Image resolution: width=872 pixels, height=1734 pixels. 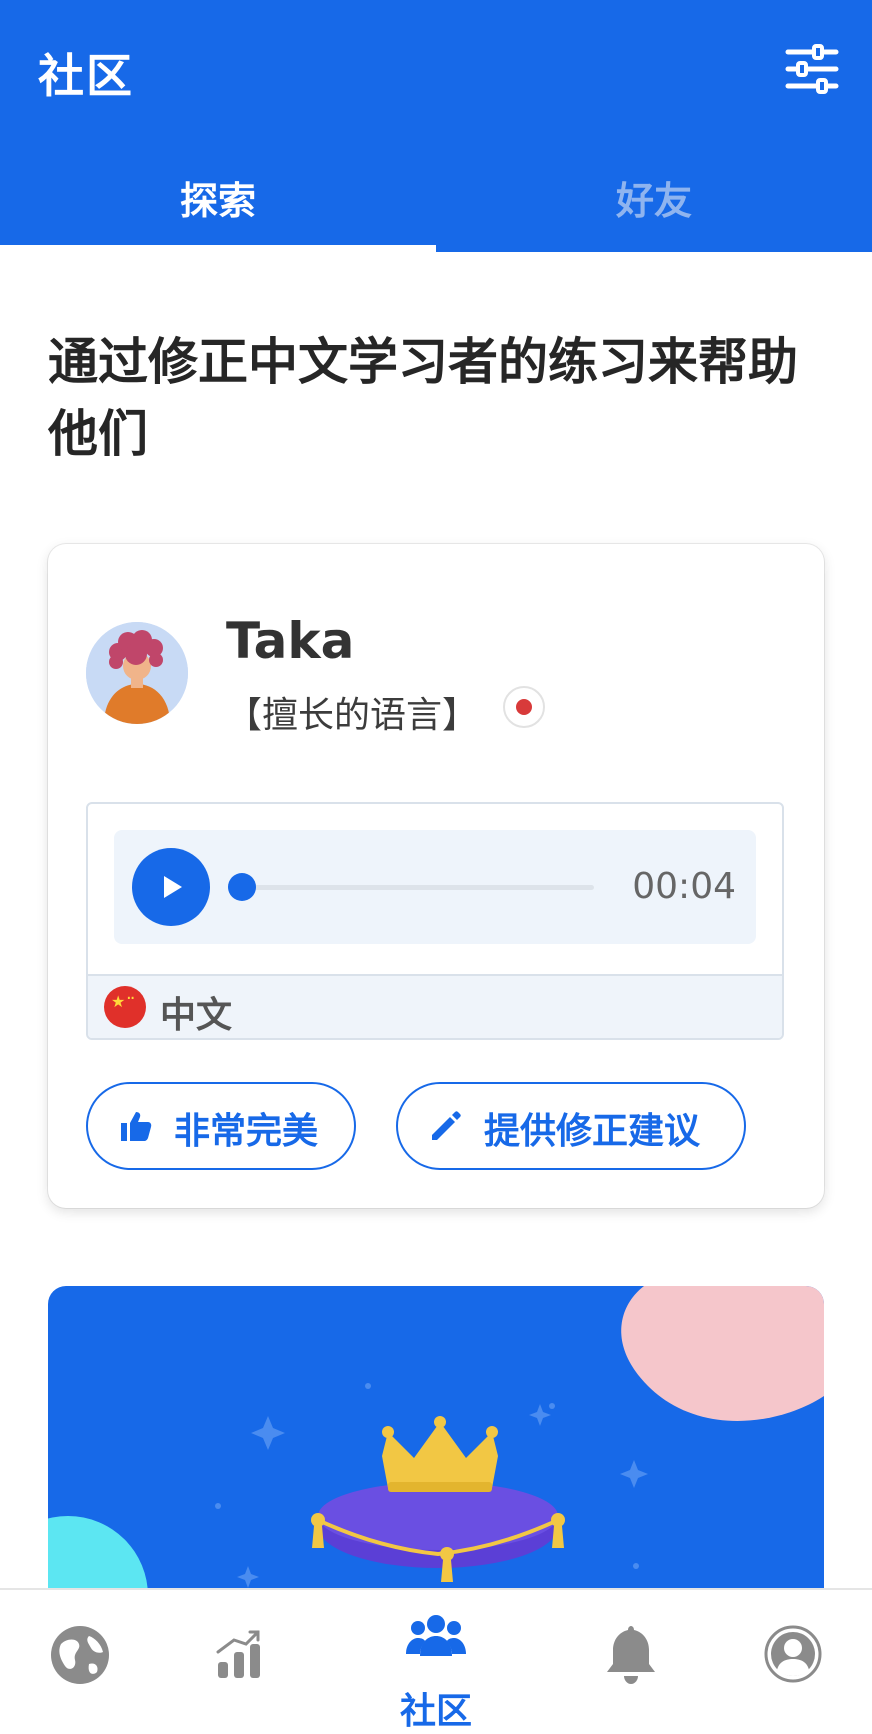 What do you see at coordinates (238, 1654) in the screenshot?
I see `chart-icon` at bounding box center [238, 1654].